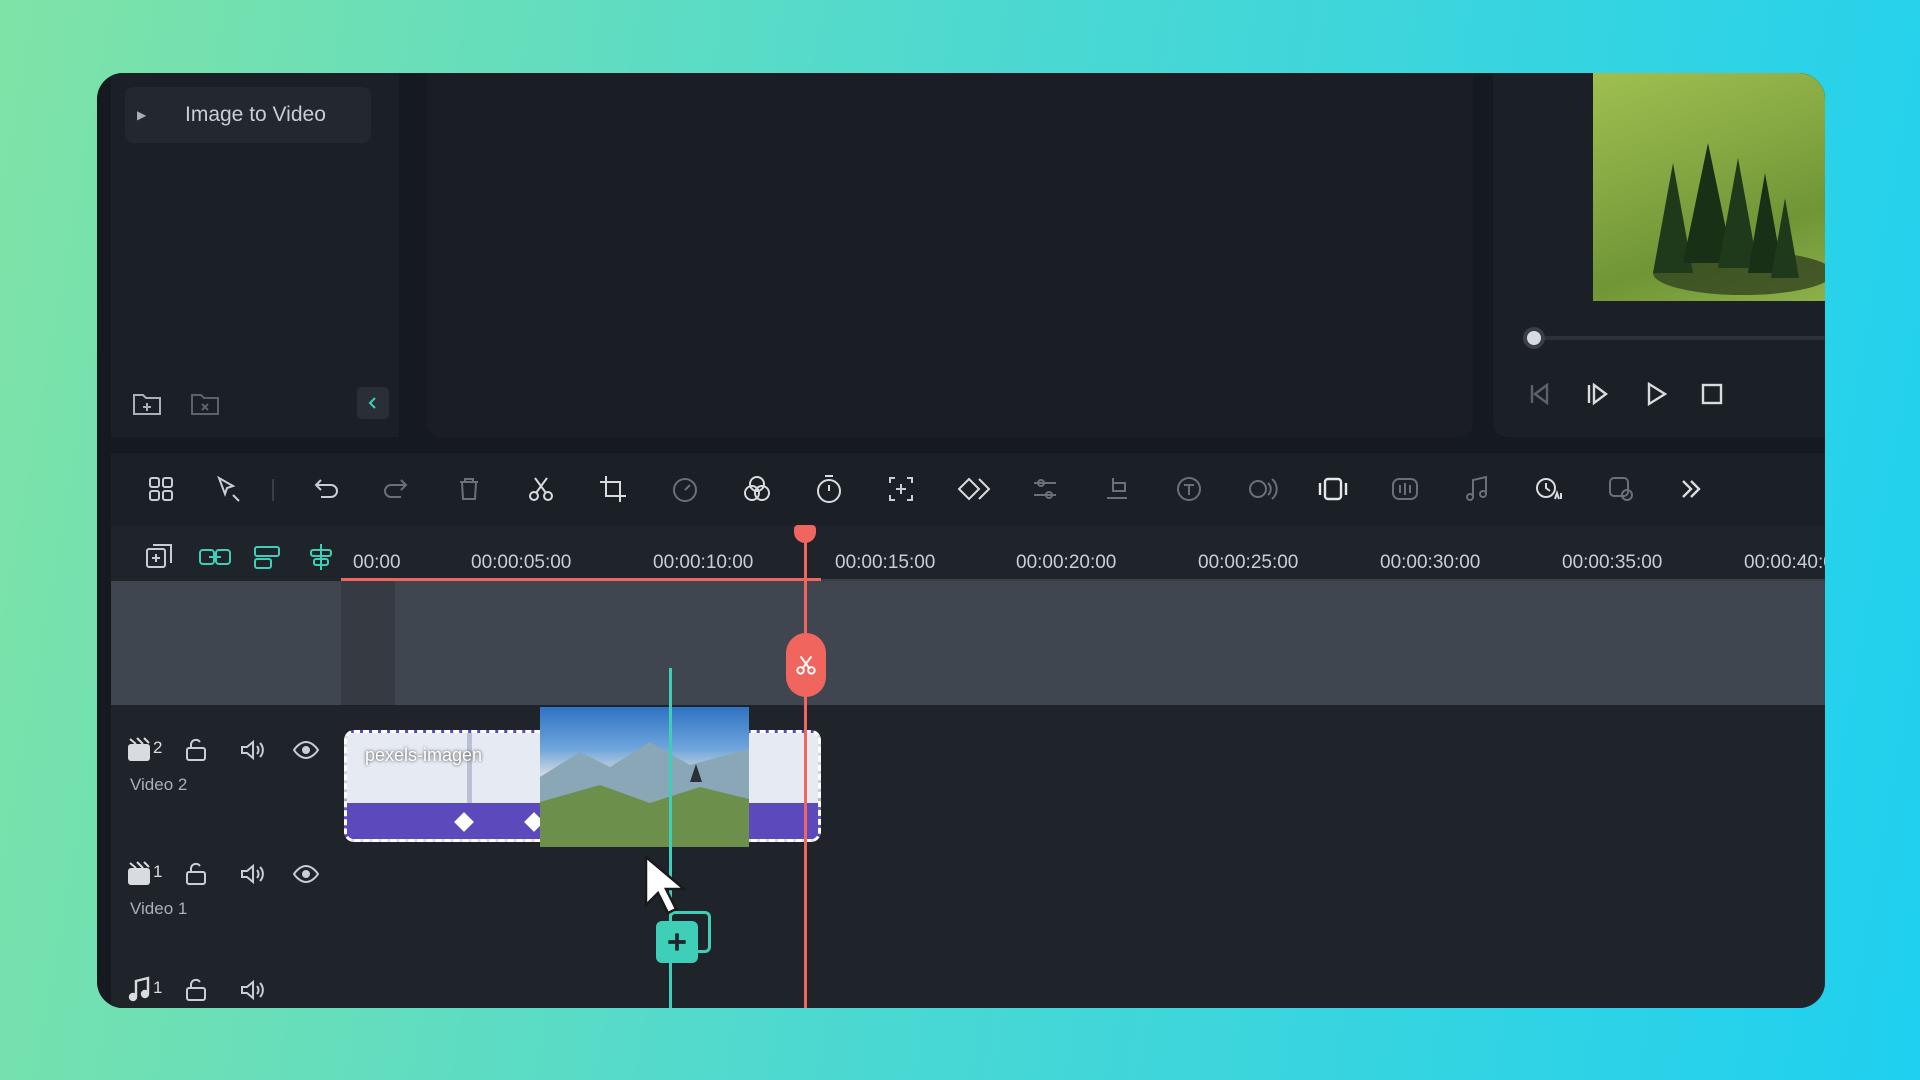  Describe the element at coordinates (644, 777) in the screenshot. I see `dragged-media-thumbnail` at that location.